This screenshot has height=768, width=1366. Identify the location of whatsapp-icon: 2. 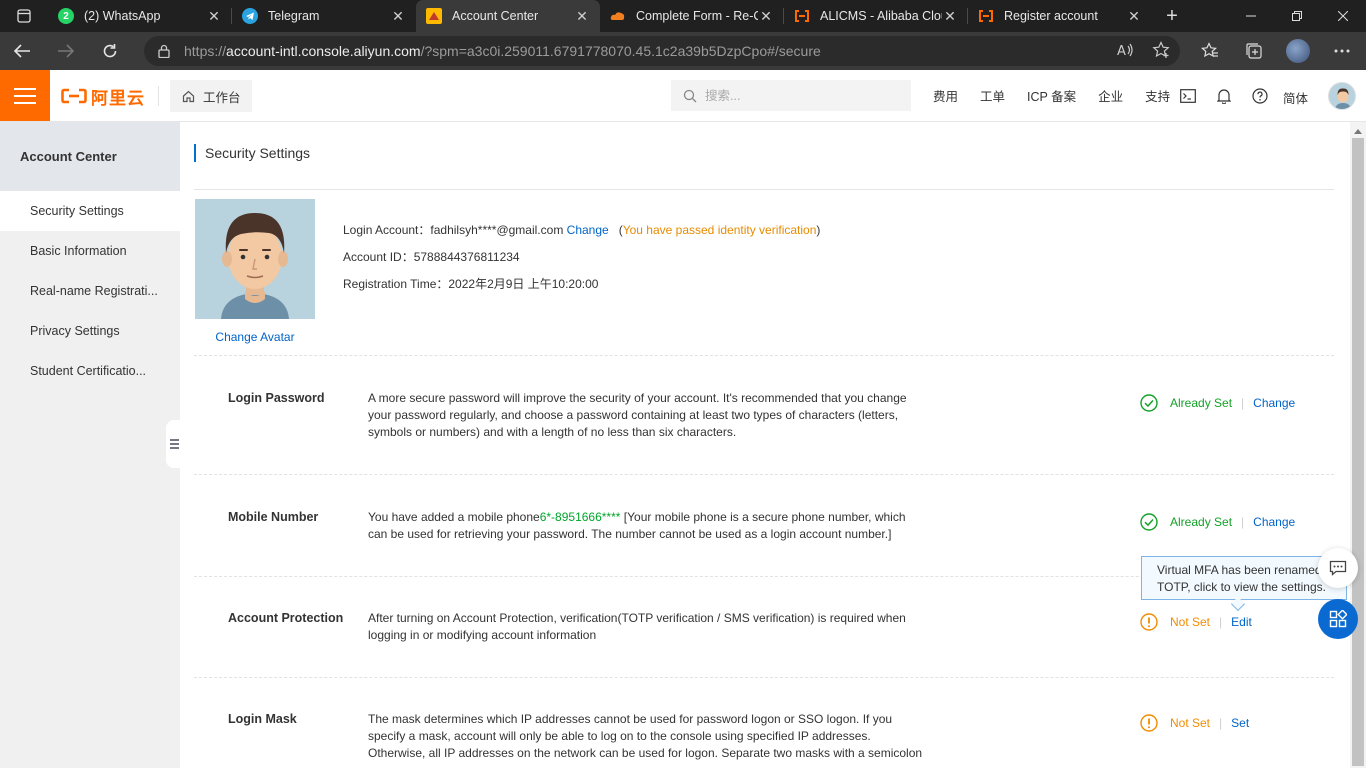
(66, 16).